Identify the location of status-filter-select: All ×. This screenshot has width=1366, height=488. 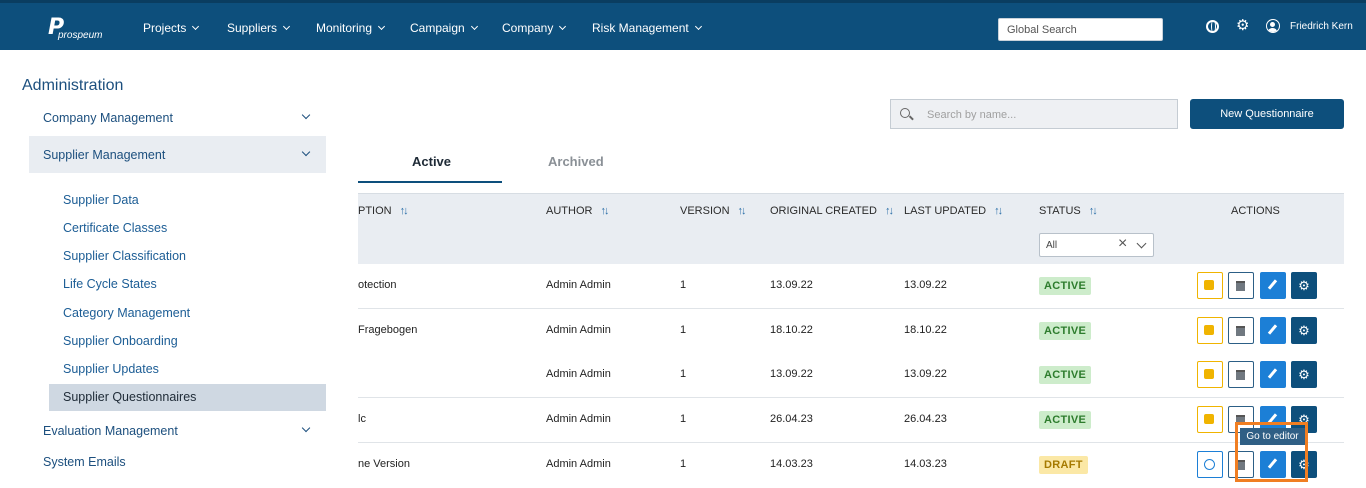
(1096, 245).